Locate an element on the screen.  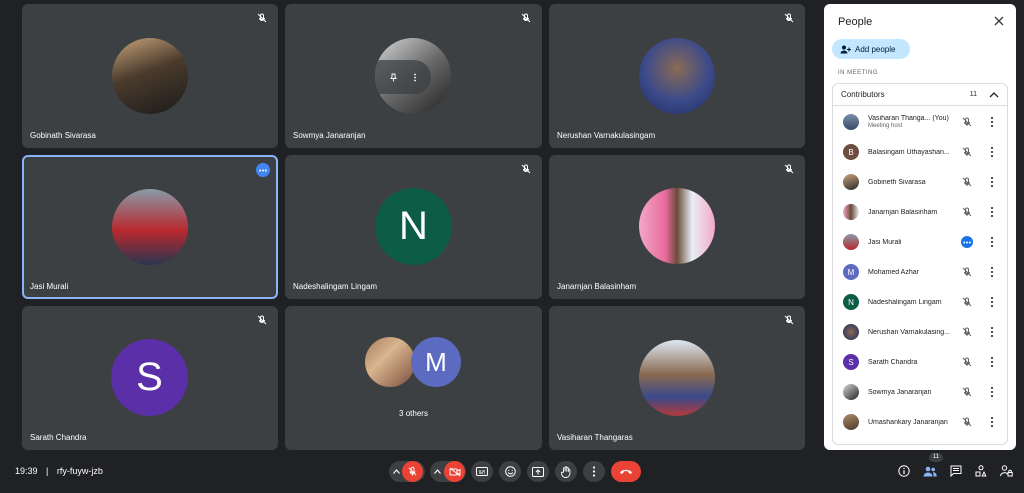
mic-toggle-button is located at coordinates (412, 471).